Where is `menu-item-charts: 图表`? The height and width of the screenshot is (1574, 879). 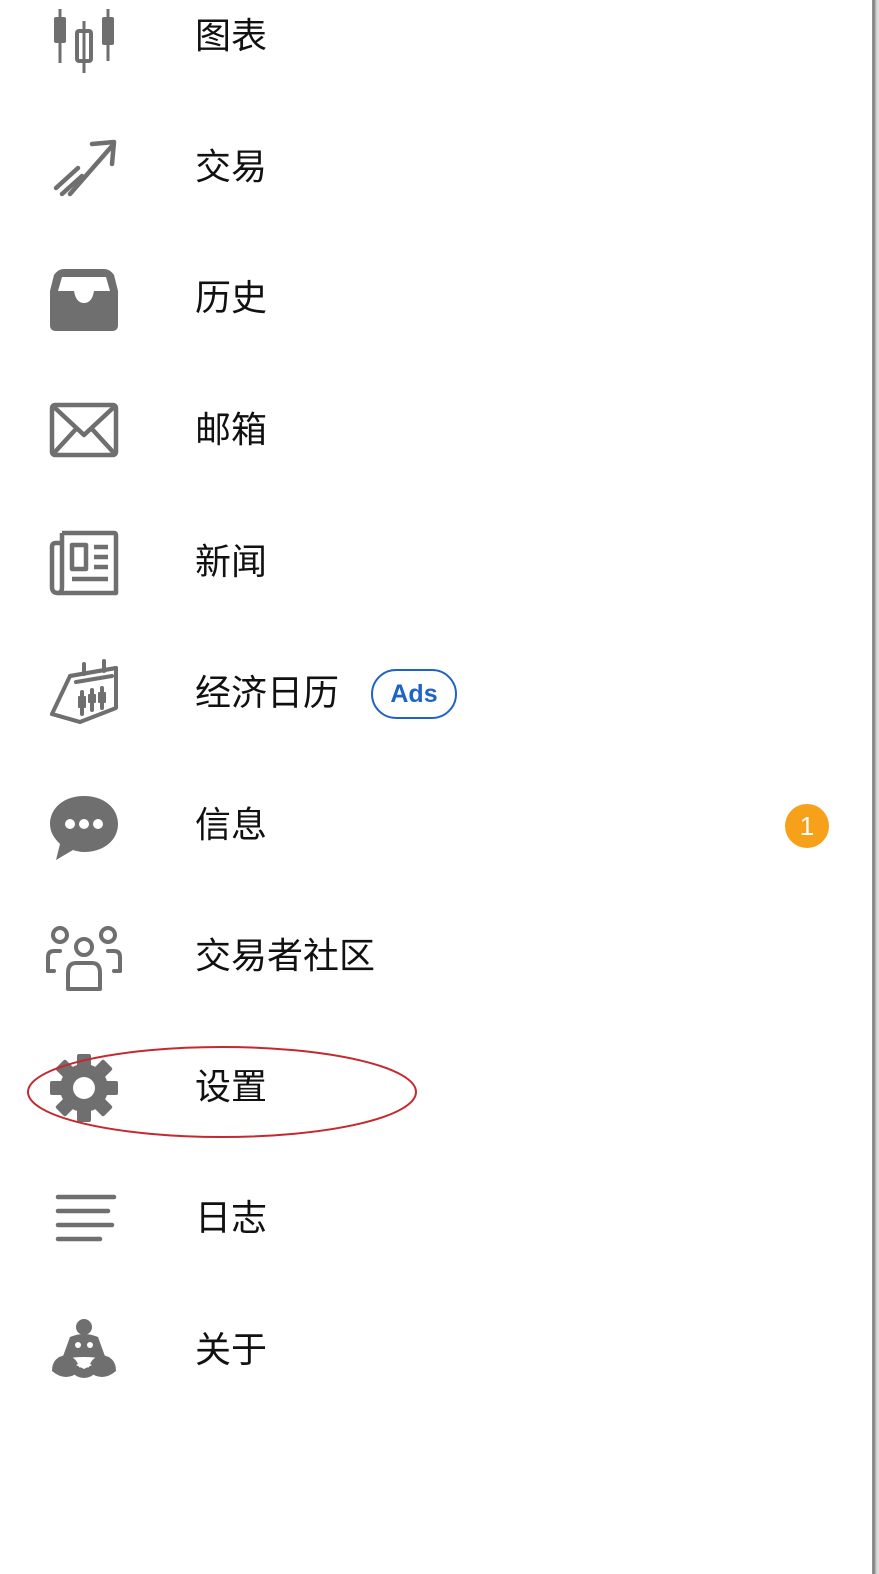
menu-item-charts: 图表 is located at coordinates (436, 46).